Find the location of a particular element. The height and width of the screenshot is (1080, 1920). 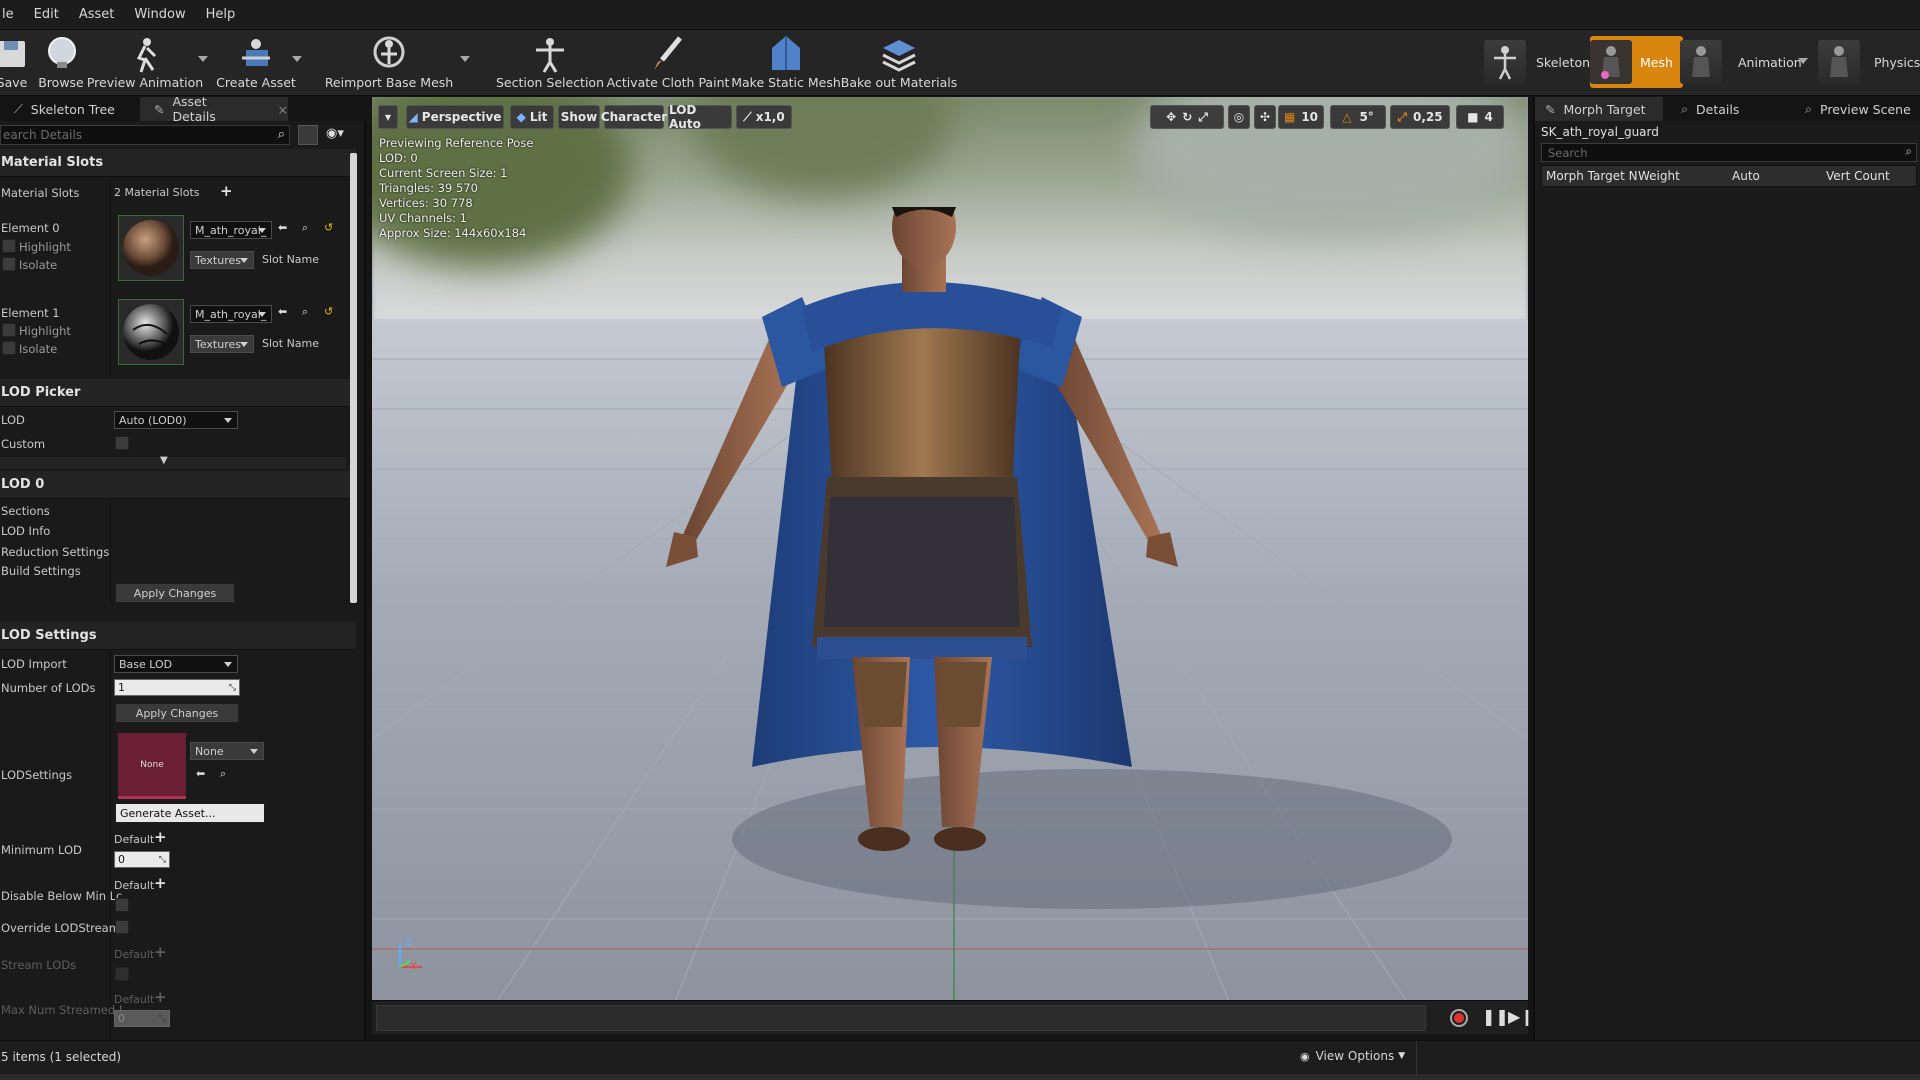

menu-help: Help is located at coordinates (221, 14).